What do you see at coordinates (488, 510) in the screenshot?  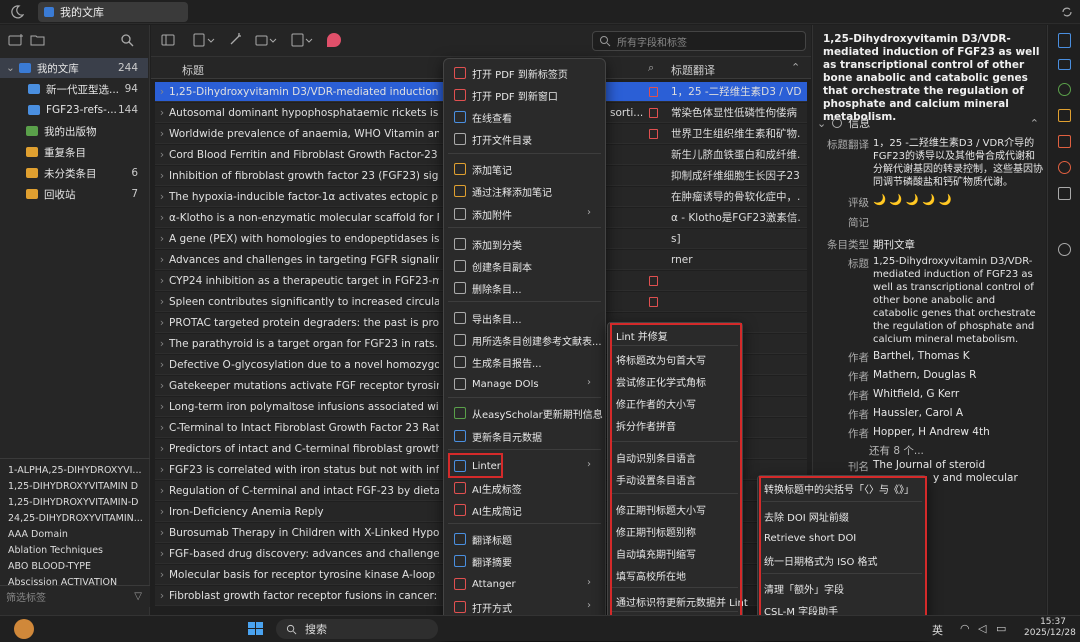 I see `menu-item: AI生成简记` at bounding box center [488, 510].